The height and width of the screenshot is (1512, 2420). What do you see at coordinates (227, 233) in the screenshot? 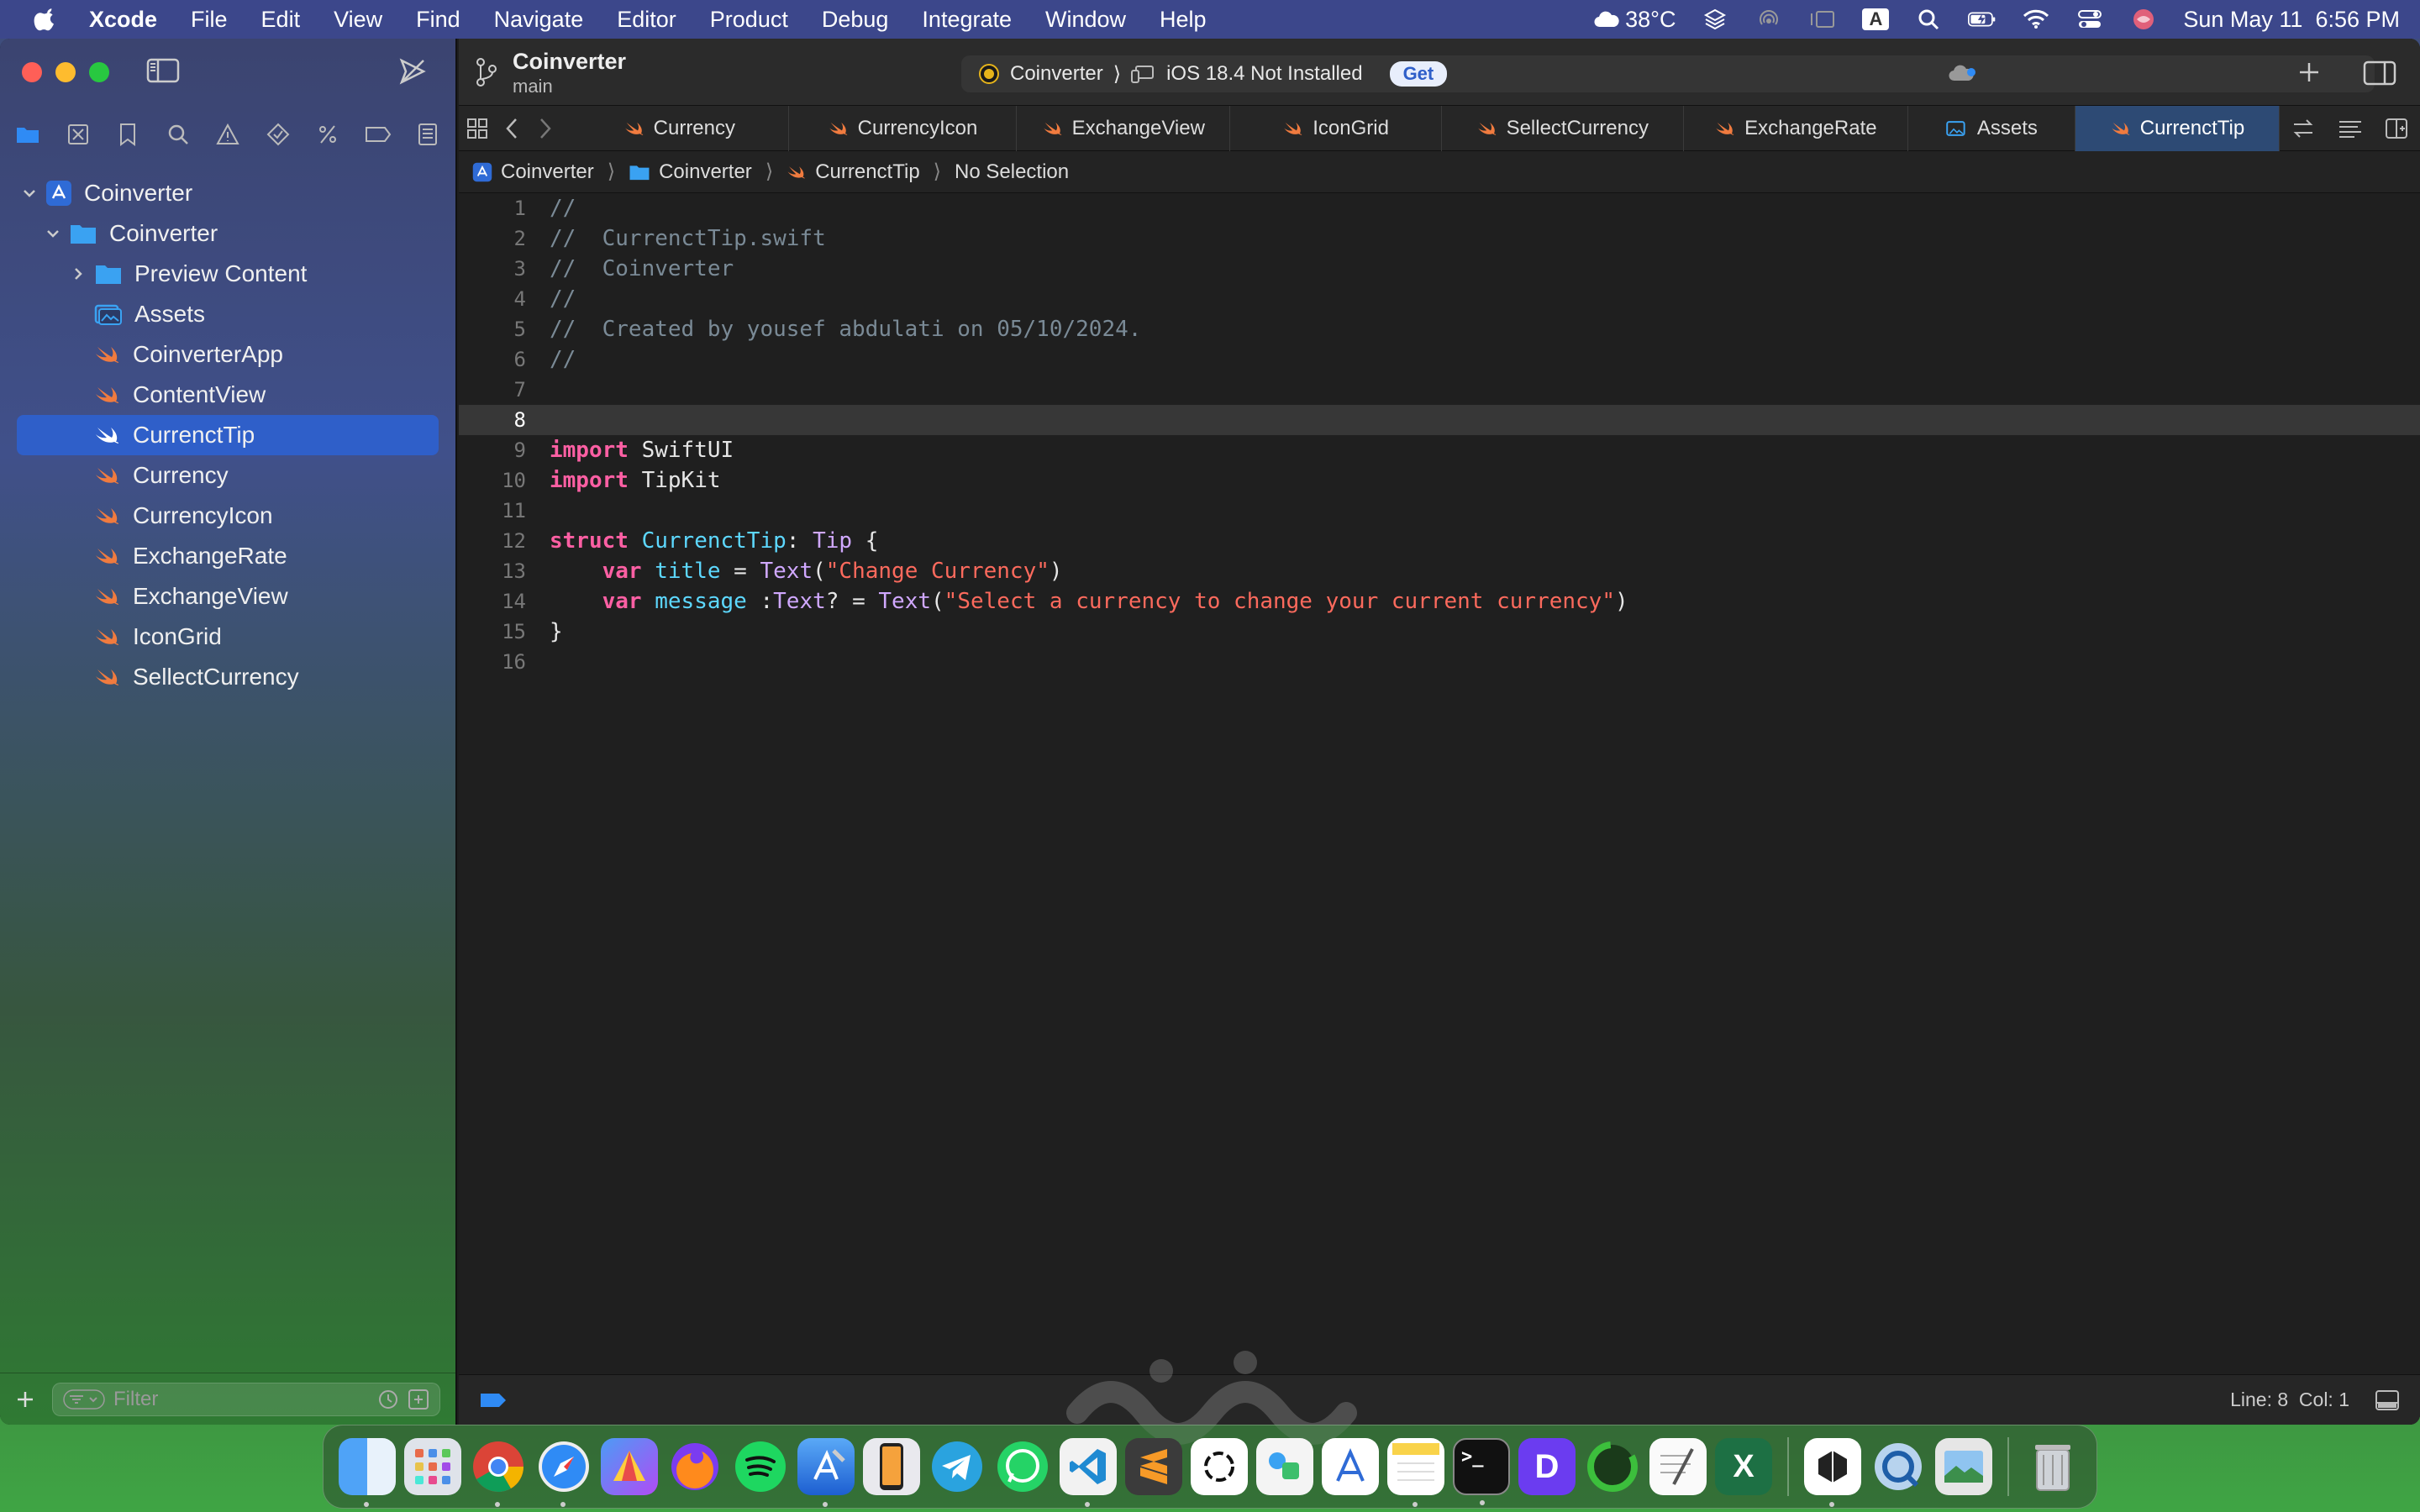
I see `tree-group-coinverter: Coinverter` at bounding box center [227, 233].